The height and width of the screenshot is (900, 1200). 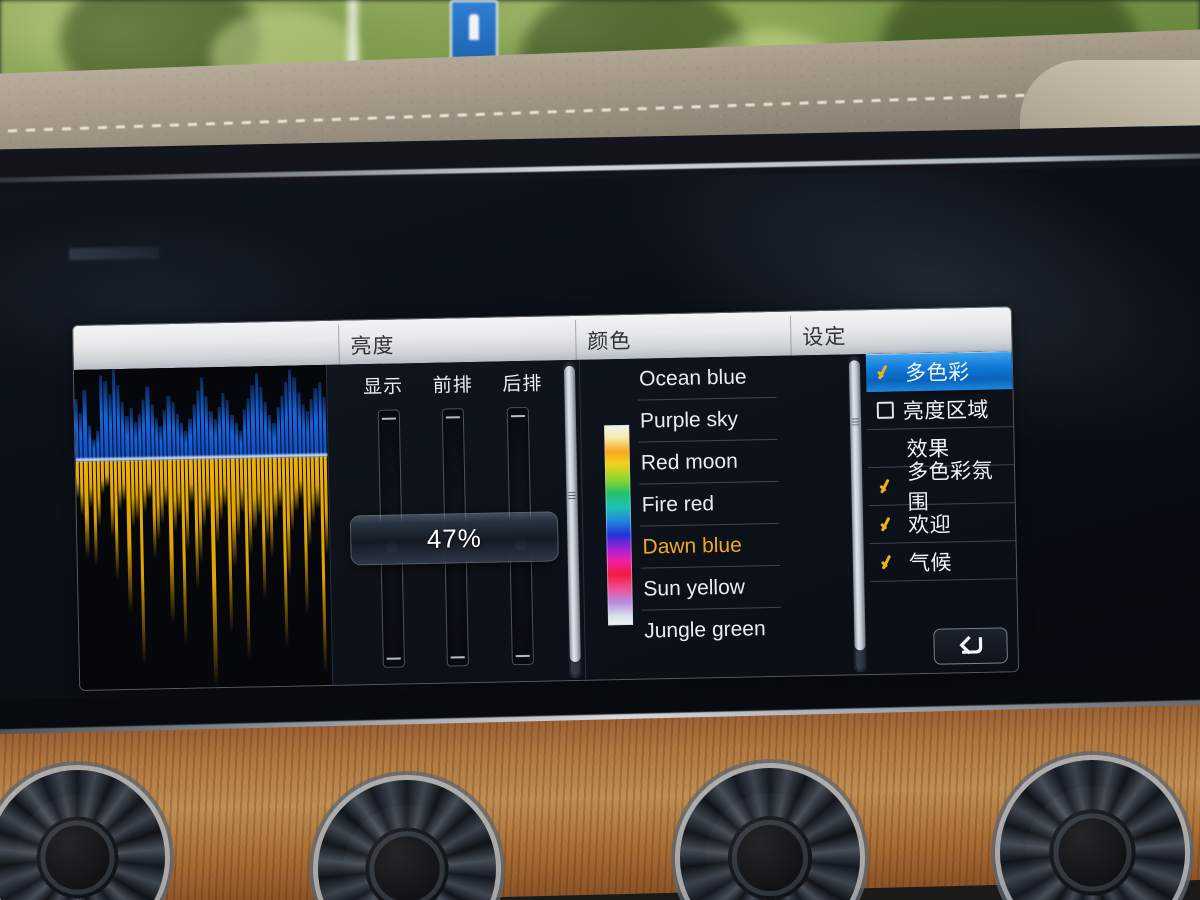 I want to click on brightness-value-pill: 47%, so click(x=454, y=538).